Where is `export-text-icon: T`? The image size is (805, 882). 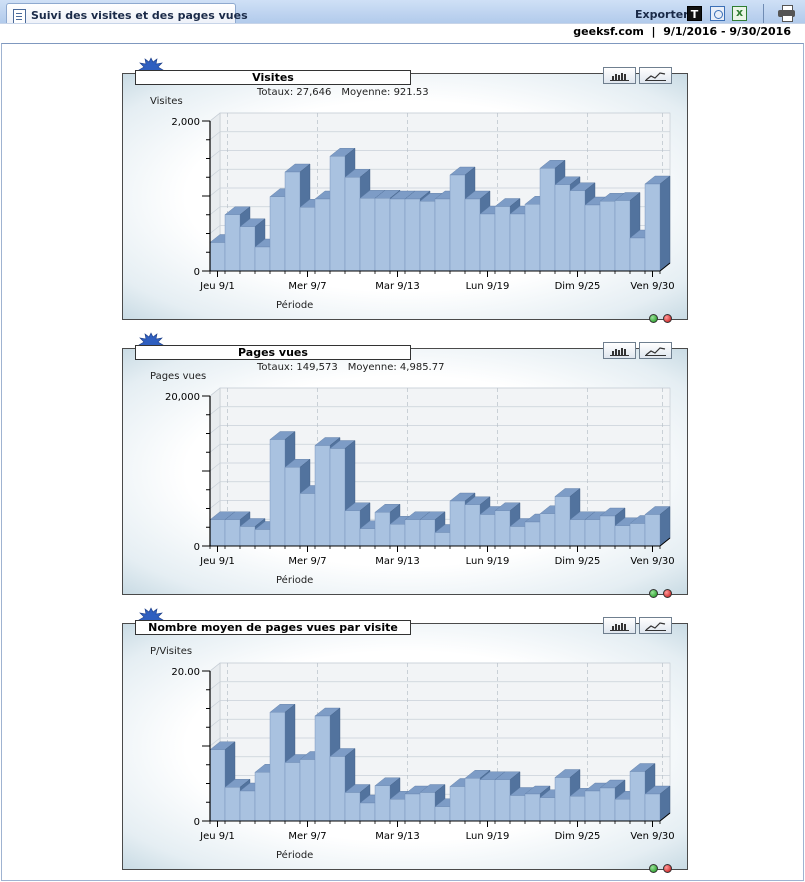
export-text-icon: T is located at coordinates (694, 13).